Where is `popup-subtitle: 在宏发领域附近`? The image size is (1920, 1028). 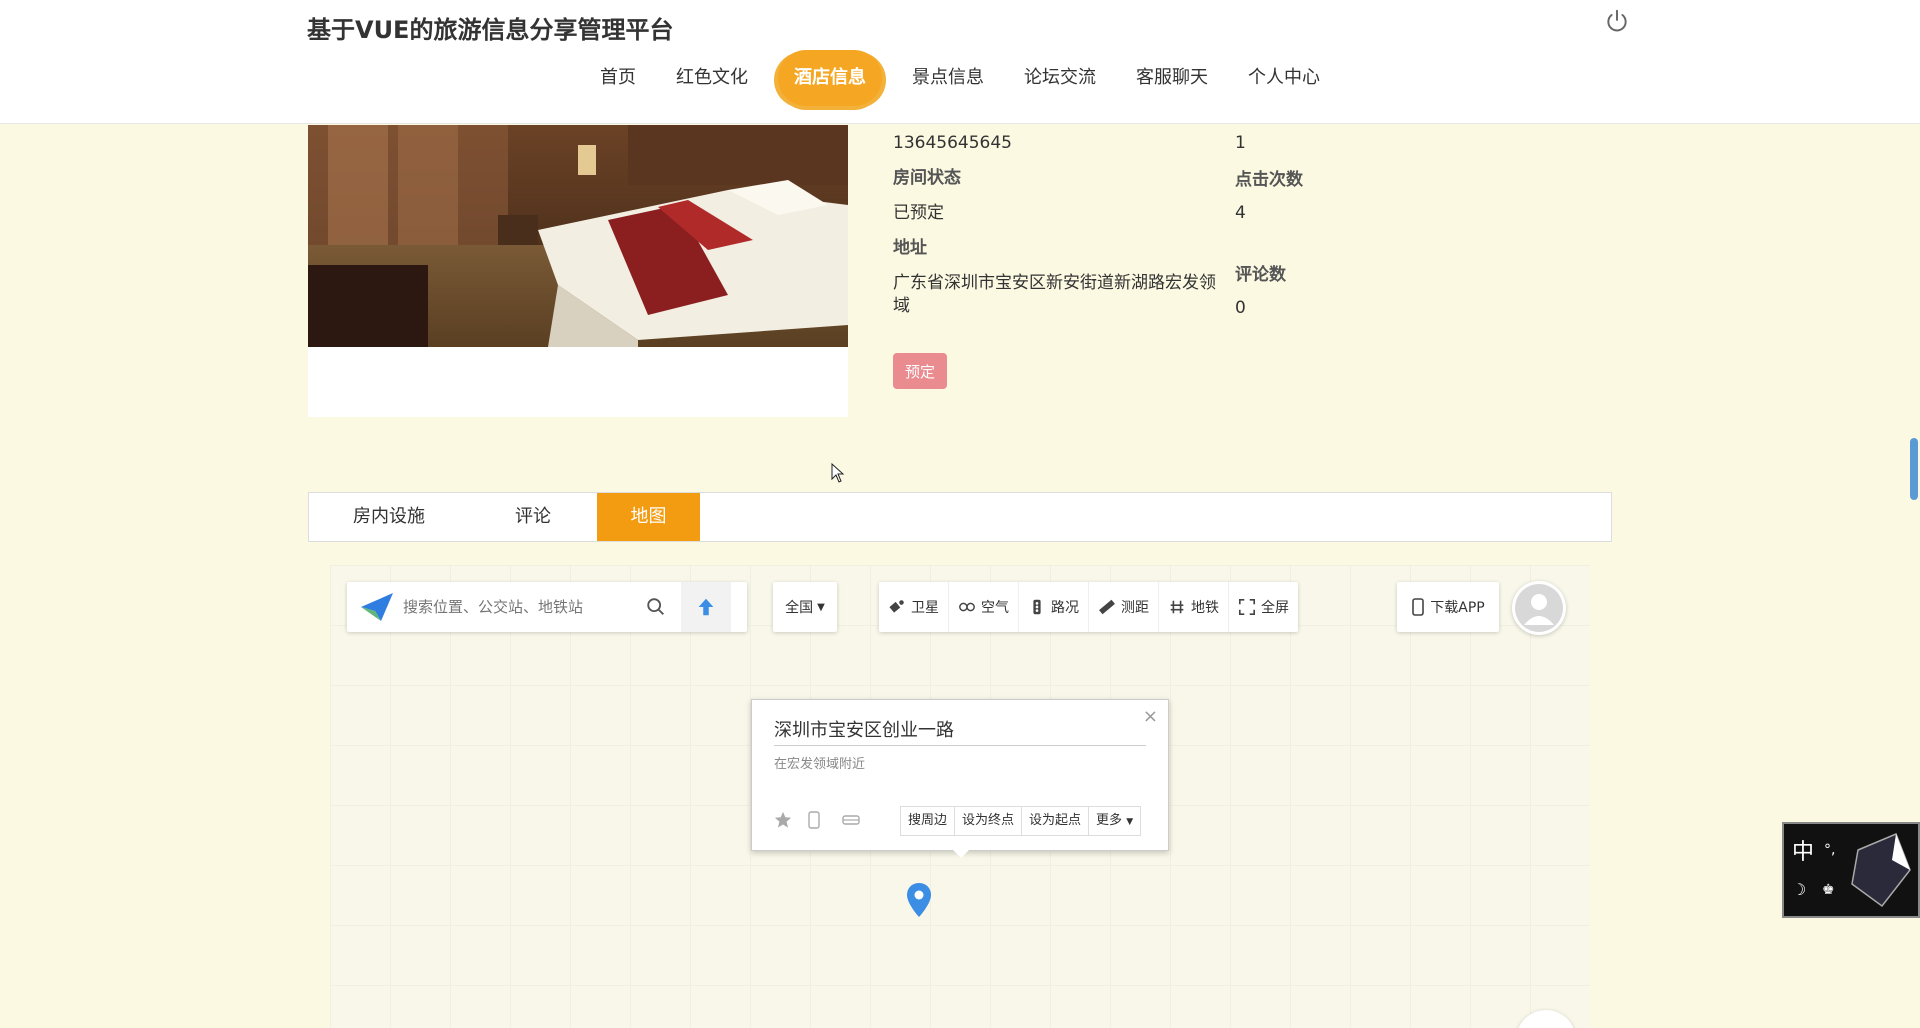 popup-subtitle: 在宏发领域附近 is located at coordinates (820, 764).